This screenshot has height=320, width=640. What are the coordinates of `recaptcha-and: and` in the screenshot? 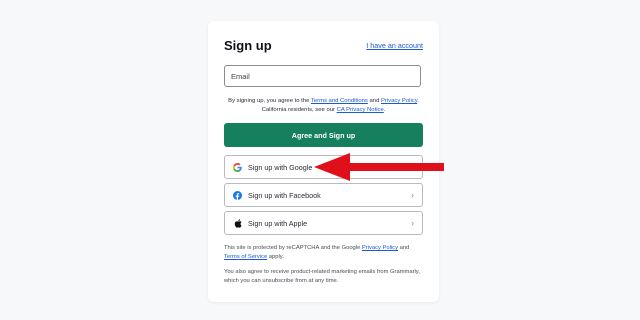 It's located at (403, 248).